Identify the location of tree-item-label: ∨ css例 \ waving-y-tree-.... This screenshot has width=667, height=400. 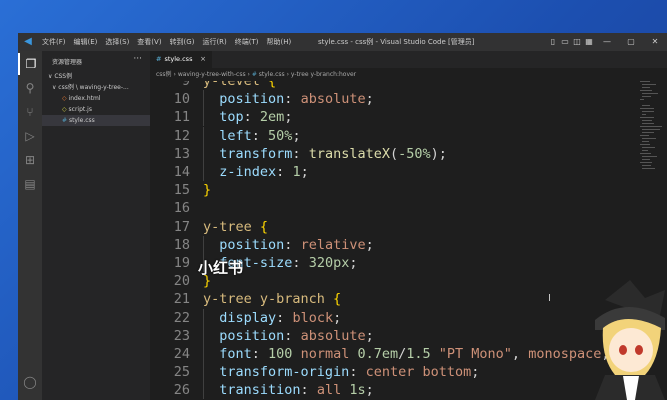
(90, 87).